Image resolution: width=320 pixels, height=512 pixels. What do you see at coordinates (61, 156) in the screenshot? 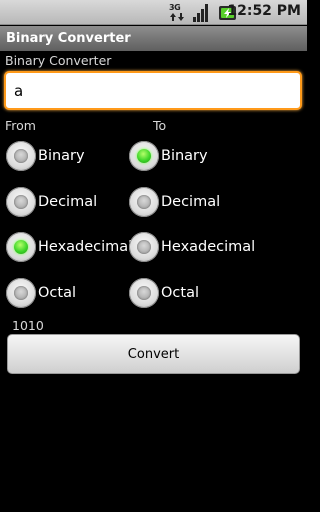
I see `from-option-label: Binary` at bounding box center [61, 156].